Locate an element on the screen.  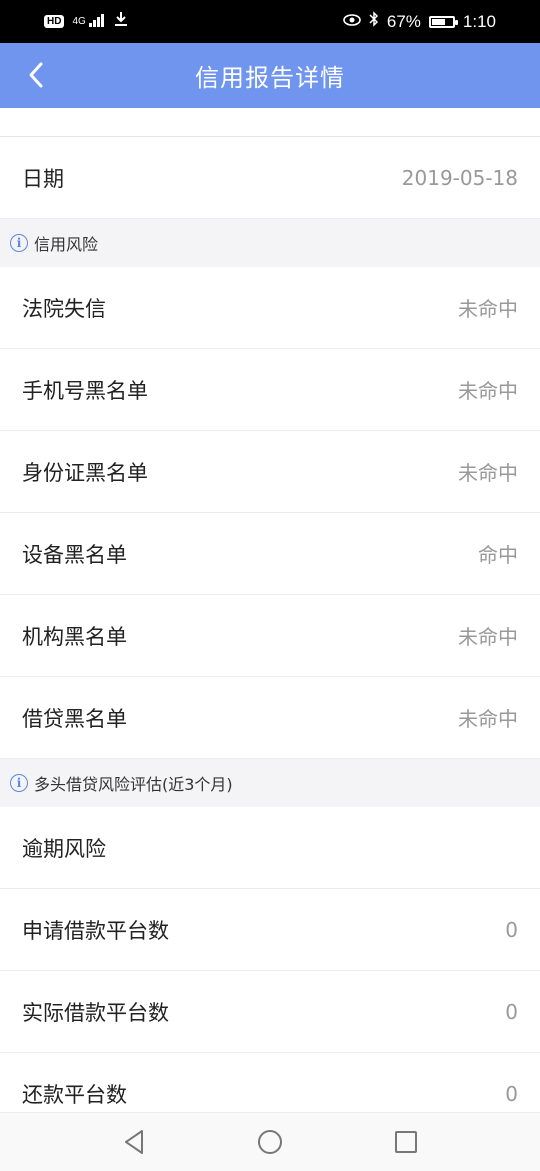
date-row: 日期 2019-05-18 is located at coordinates (270, 178).